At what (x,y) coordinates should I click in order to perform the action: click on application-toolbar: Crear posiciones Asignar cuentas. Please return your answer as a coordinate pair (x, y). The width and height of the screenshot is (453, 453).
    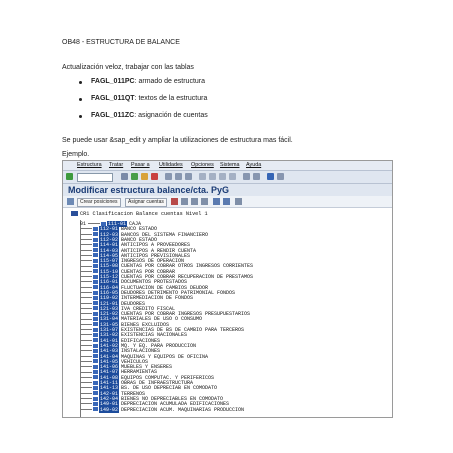
    Looking at the image, I should click on (227, 202).